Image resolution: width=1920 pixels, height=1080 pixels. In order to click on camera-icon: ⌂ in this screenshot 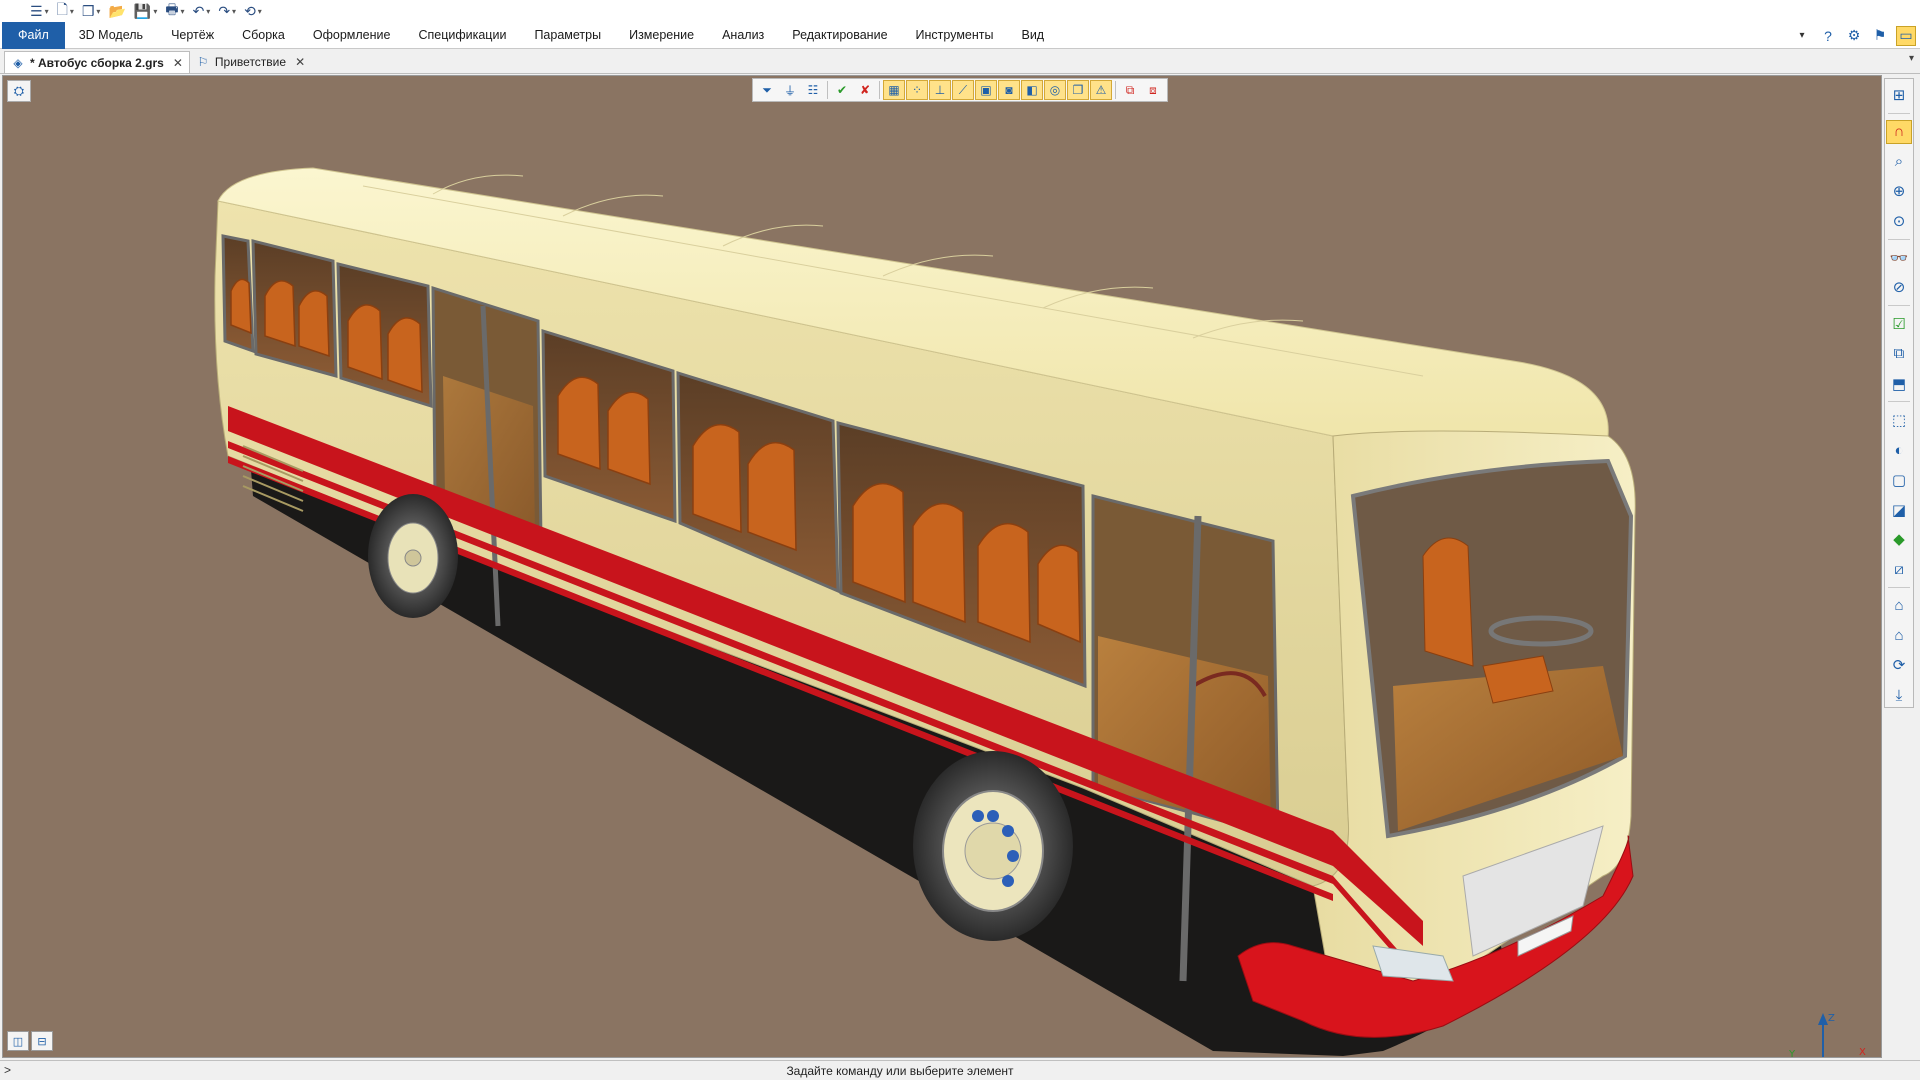, I will do `click(1899, 606)`.